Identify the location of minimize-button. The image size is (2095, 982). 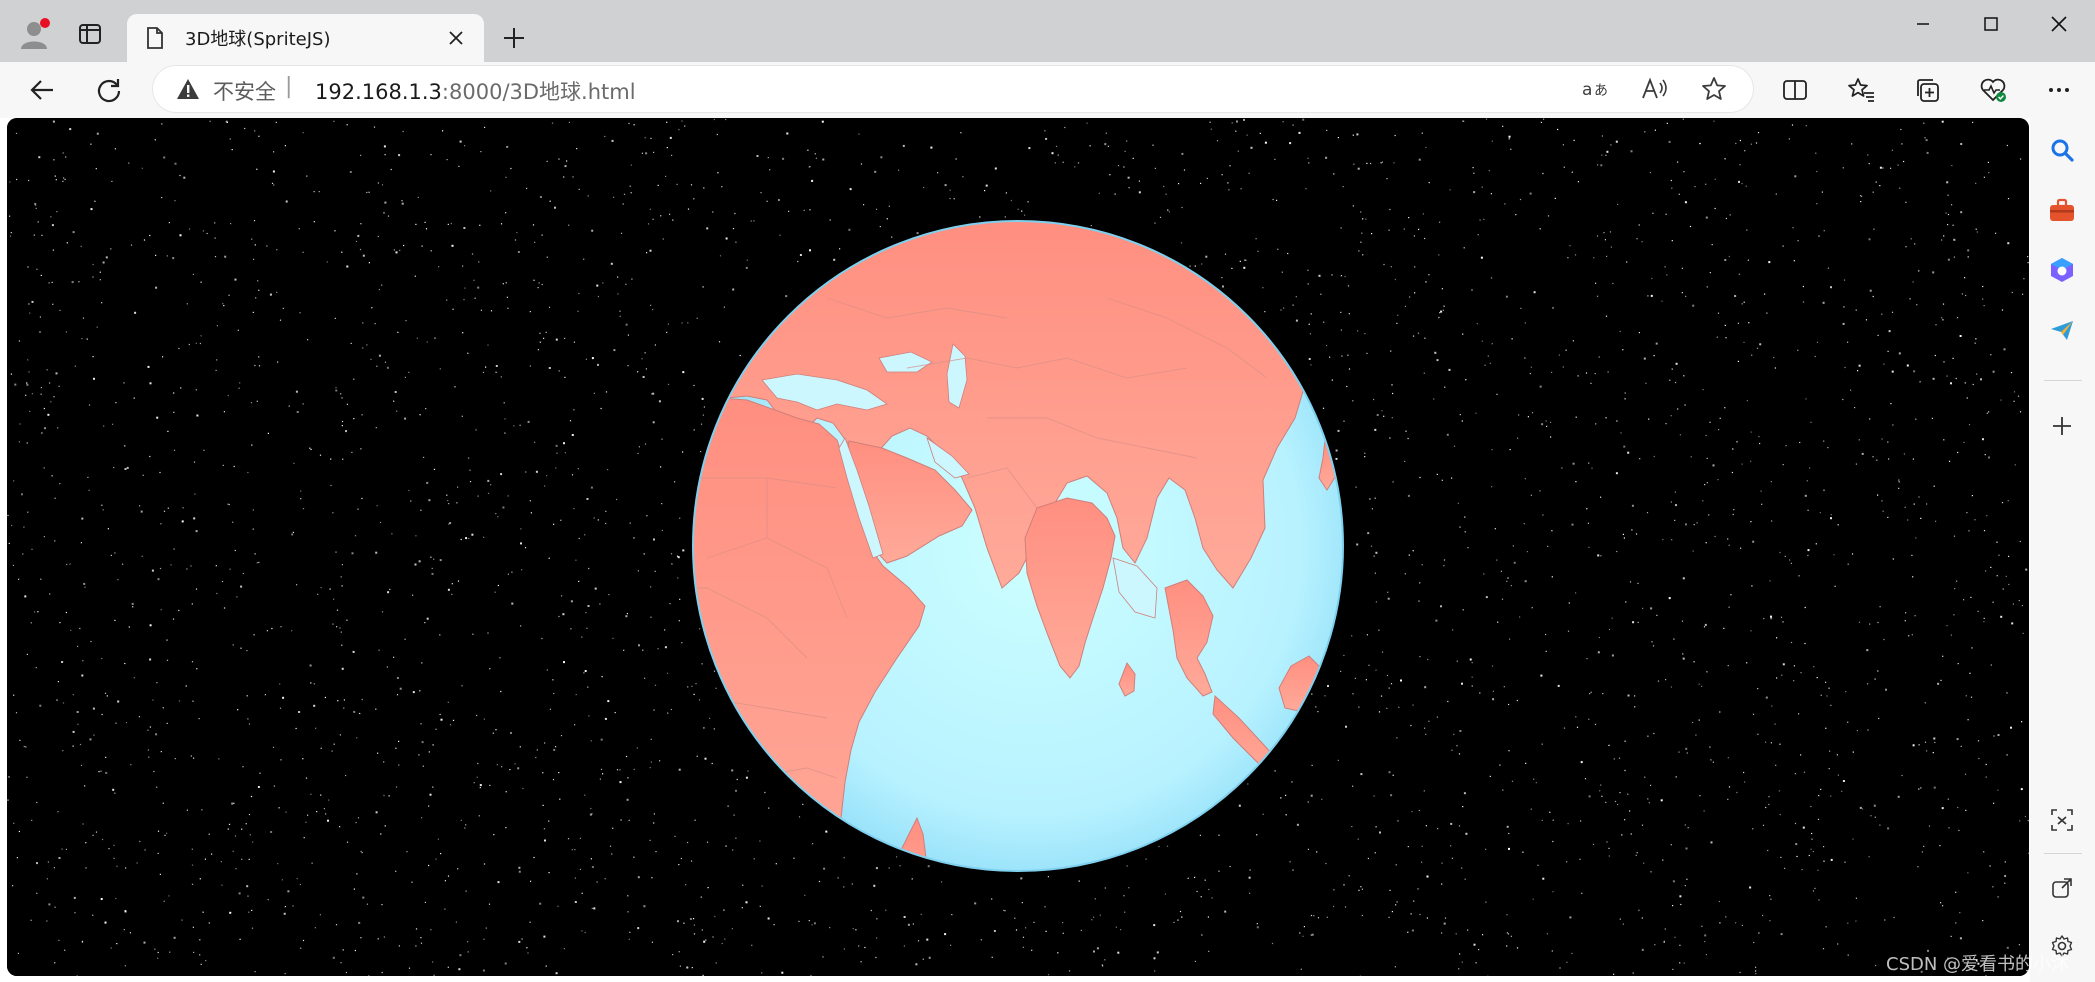
(1923, 24).